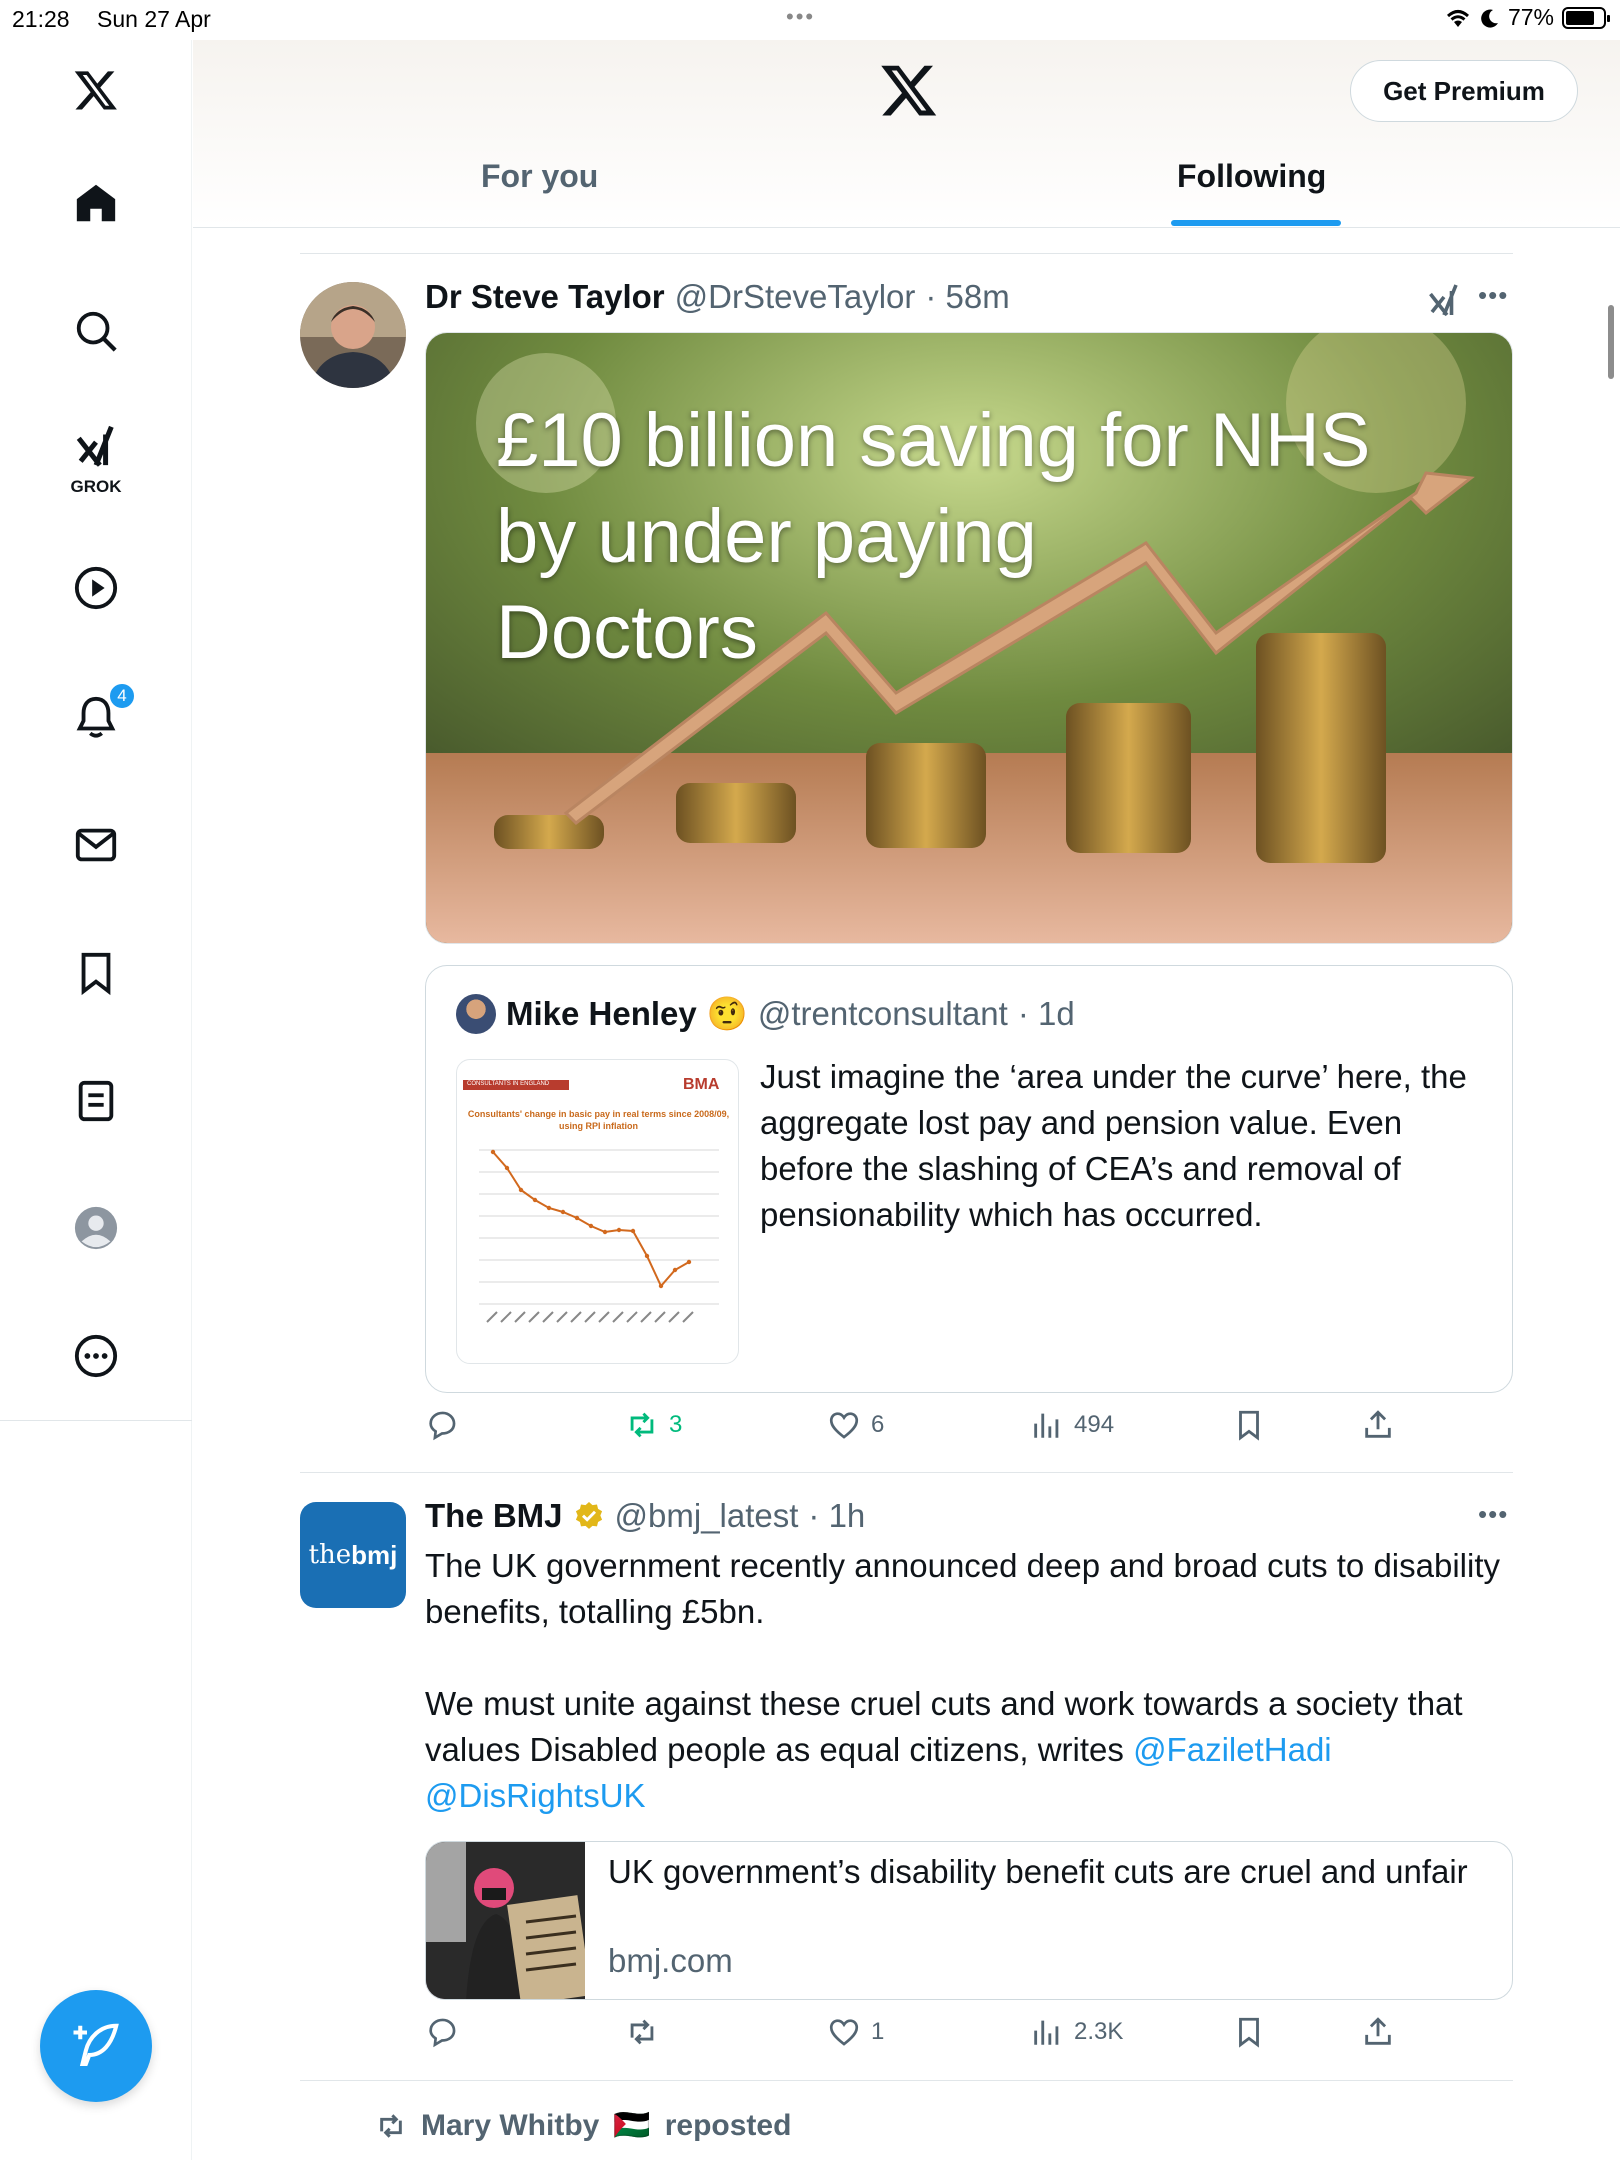 This screenshot has width=1620, height=2160. I want to click on pay-decline-line-chart, so click(599, 1236).